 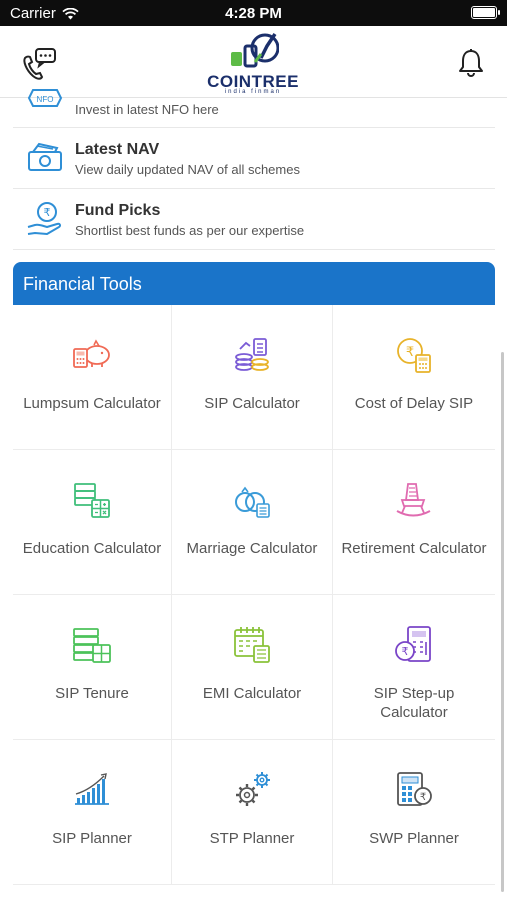 What do you see at coordinates (414, 789) in the screenshot?
I see `swp-calculator-icon: ₹` at bounding box center [414, 789].